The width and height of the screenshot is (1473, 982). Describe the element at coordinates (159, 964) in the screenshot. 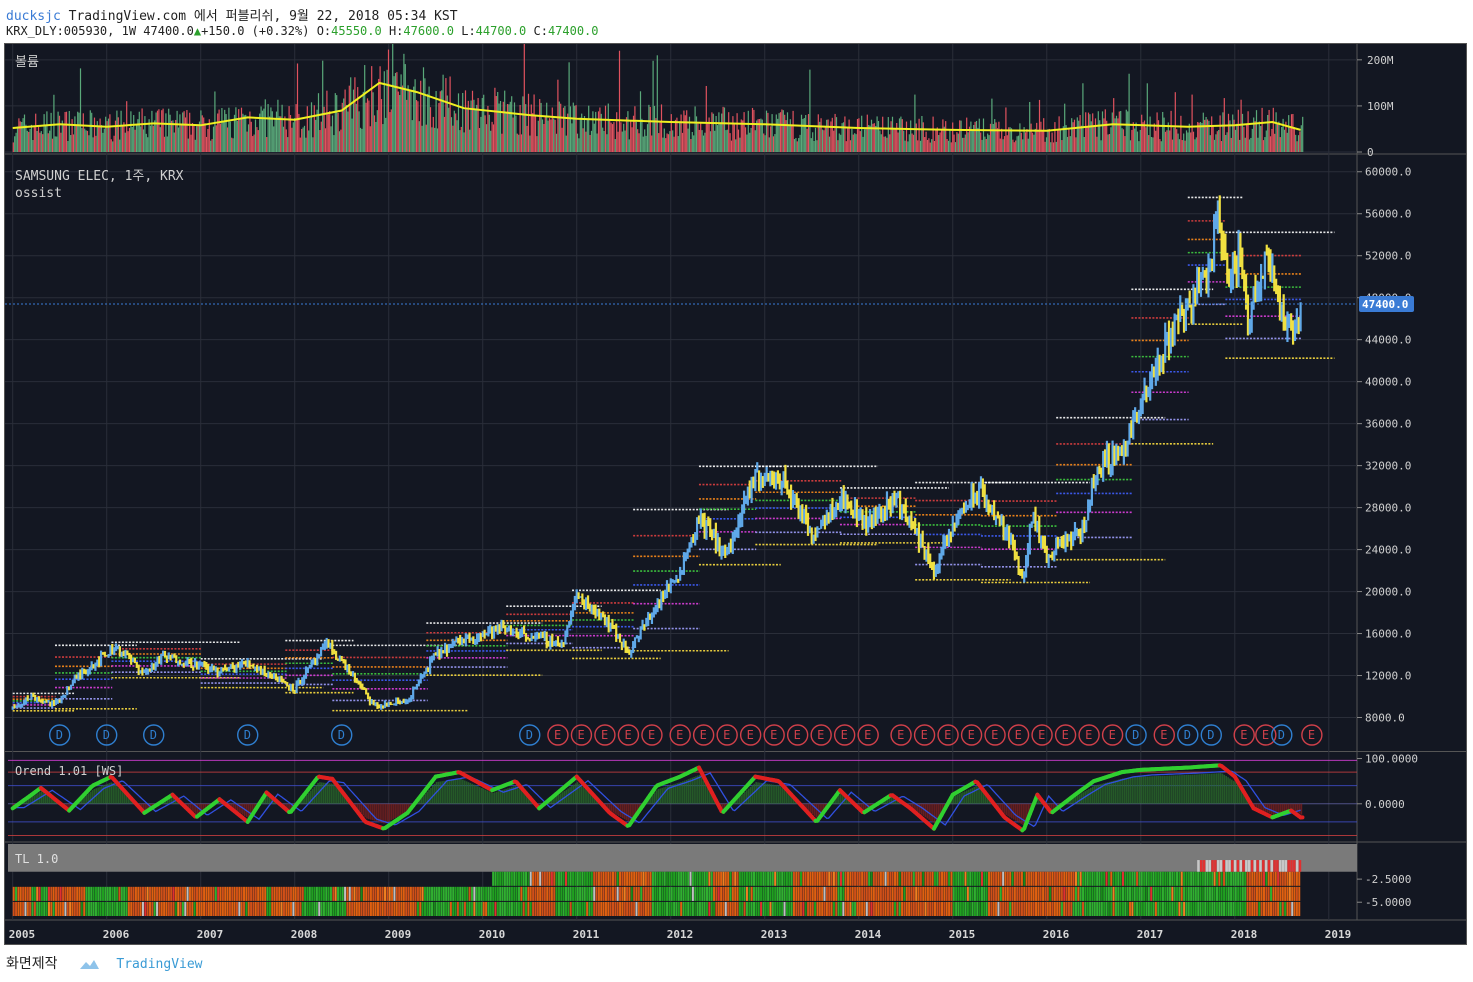

I see `tradingview-link: TradingView` at that location.